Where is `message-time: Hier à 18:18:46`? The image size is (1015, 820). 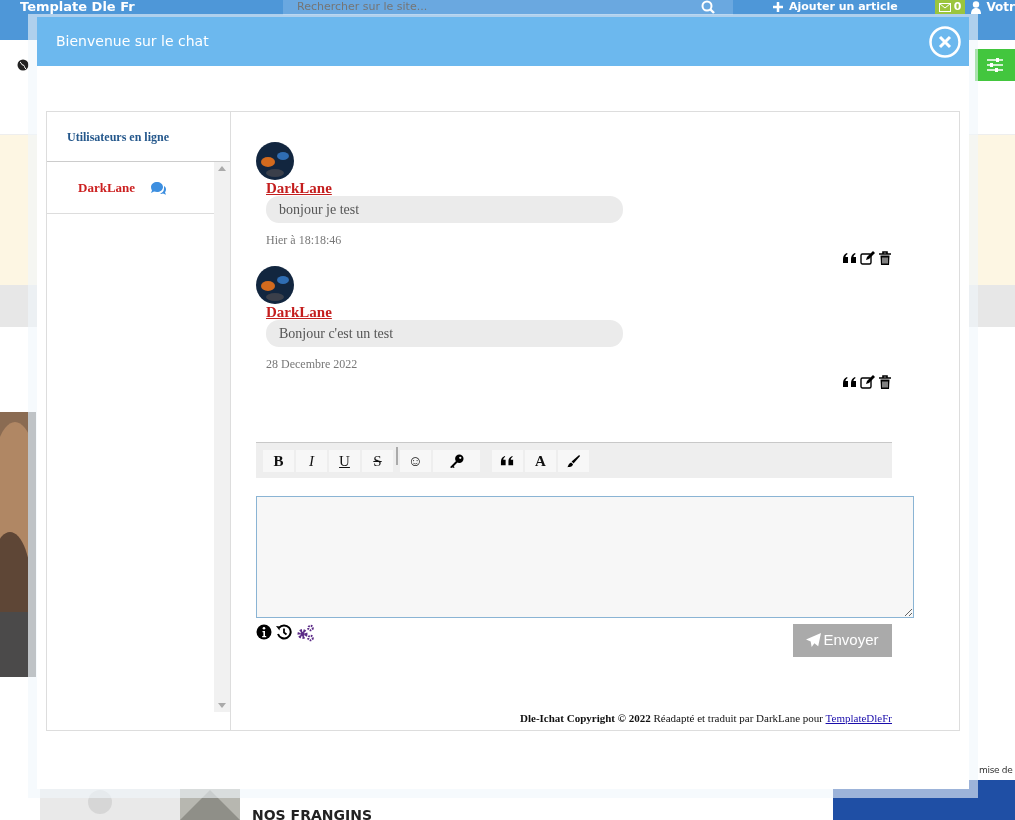
message-time: Hier à 18:18:46 is located at coordinates (304, 240).